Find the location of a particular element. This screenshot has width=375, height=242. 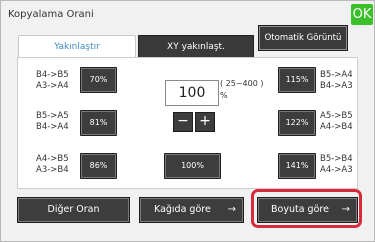

preset-label-86: A4->B5 A3->B4 is located at coordinates (52, 164).